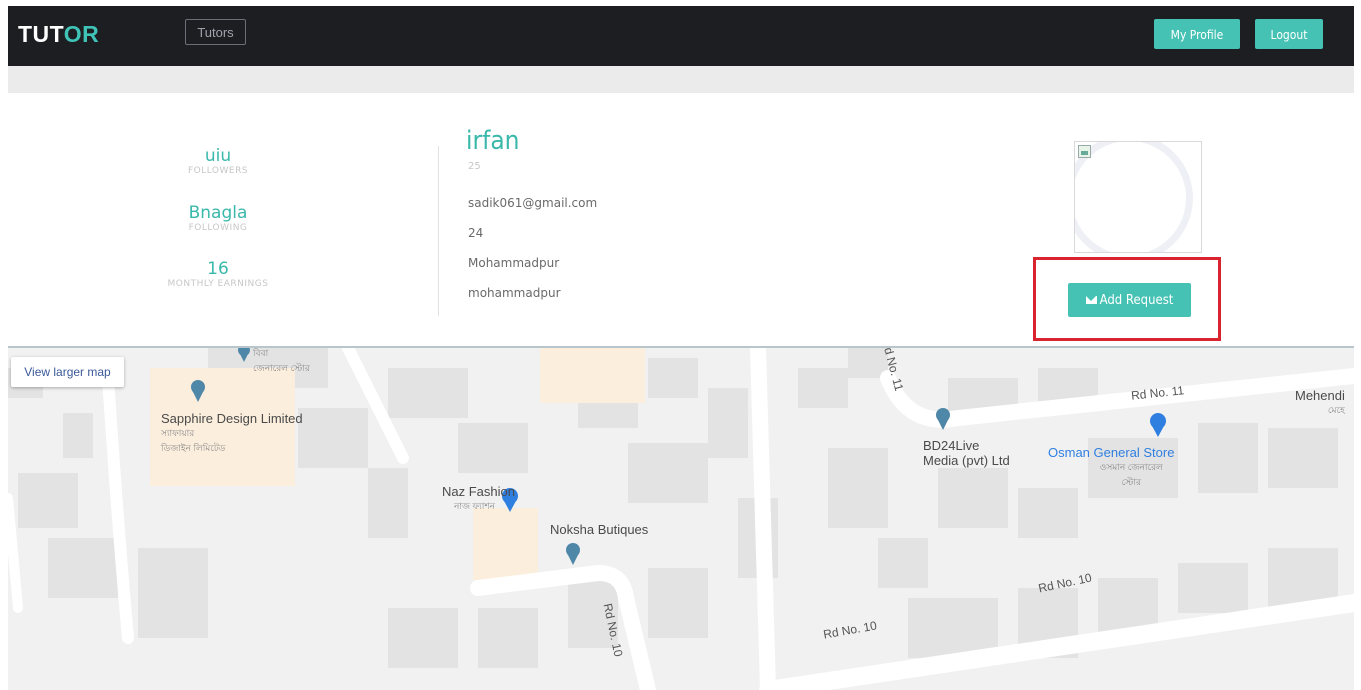 This screenshot has width=1361, height=690. I want to click on stat-monthly-earnings: 16 MONTHLY EARNINGS, so click(218, 274).